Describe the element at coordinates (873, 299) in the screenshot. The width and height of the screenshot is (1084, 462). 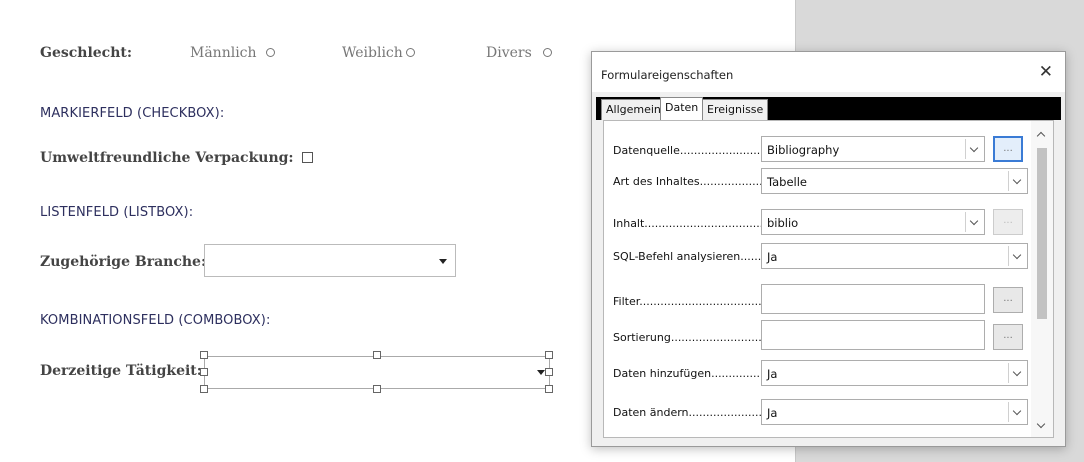
I see `filter-input` at that location.